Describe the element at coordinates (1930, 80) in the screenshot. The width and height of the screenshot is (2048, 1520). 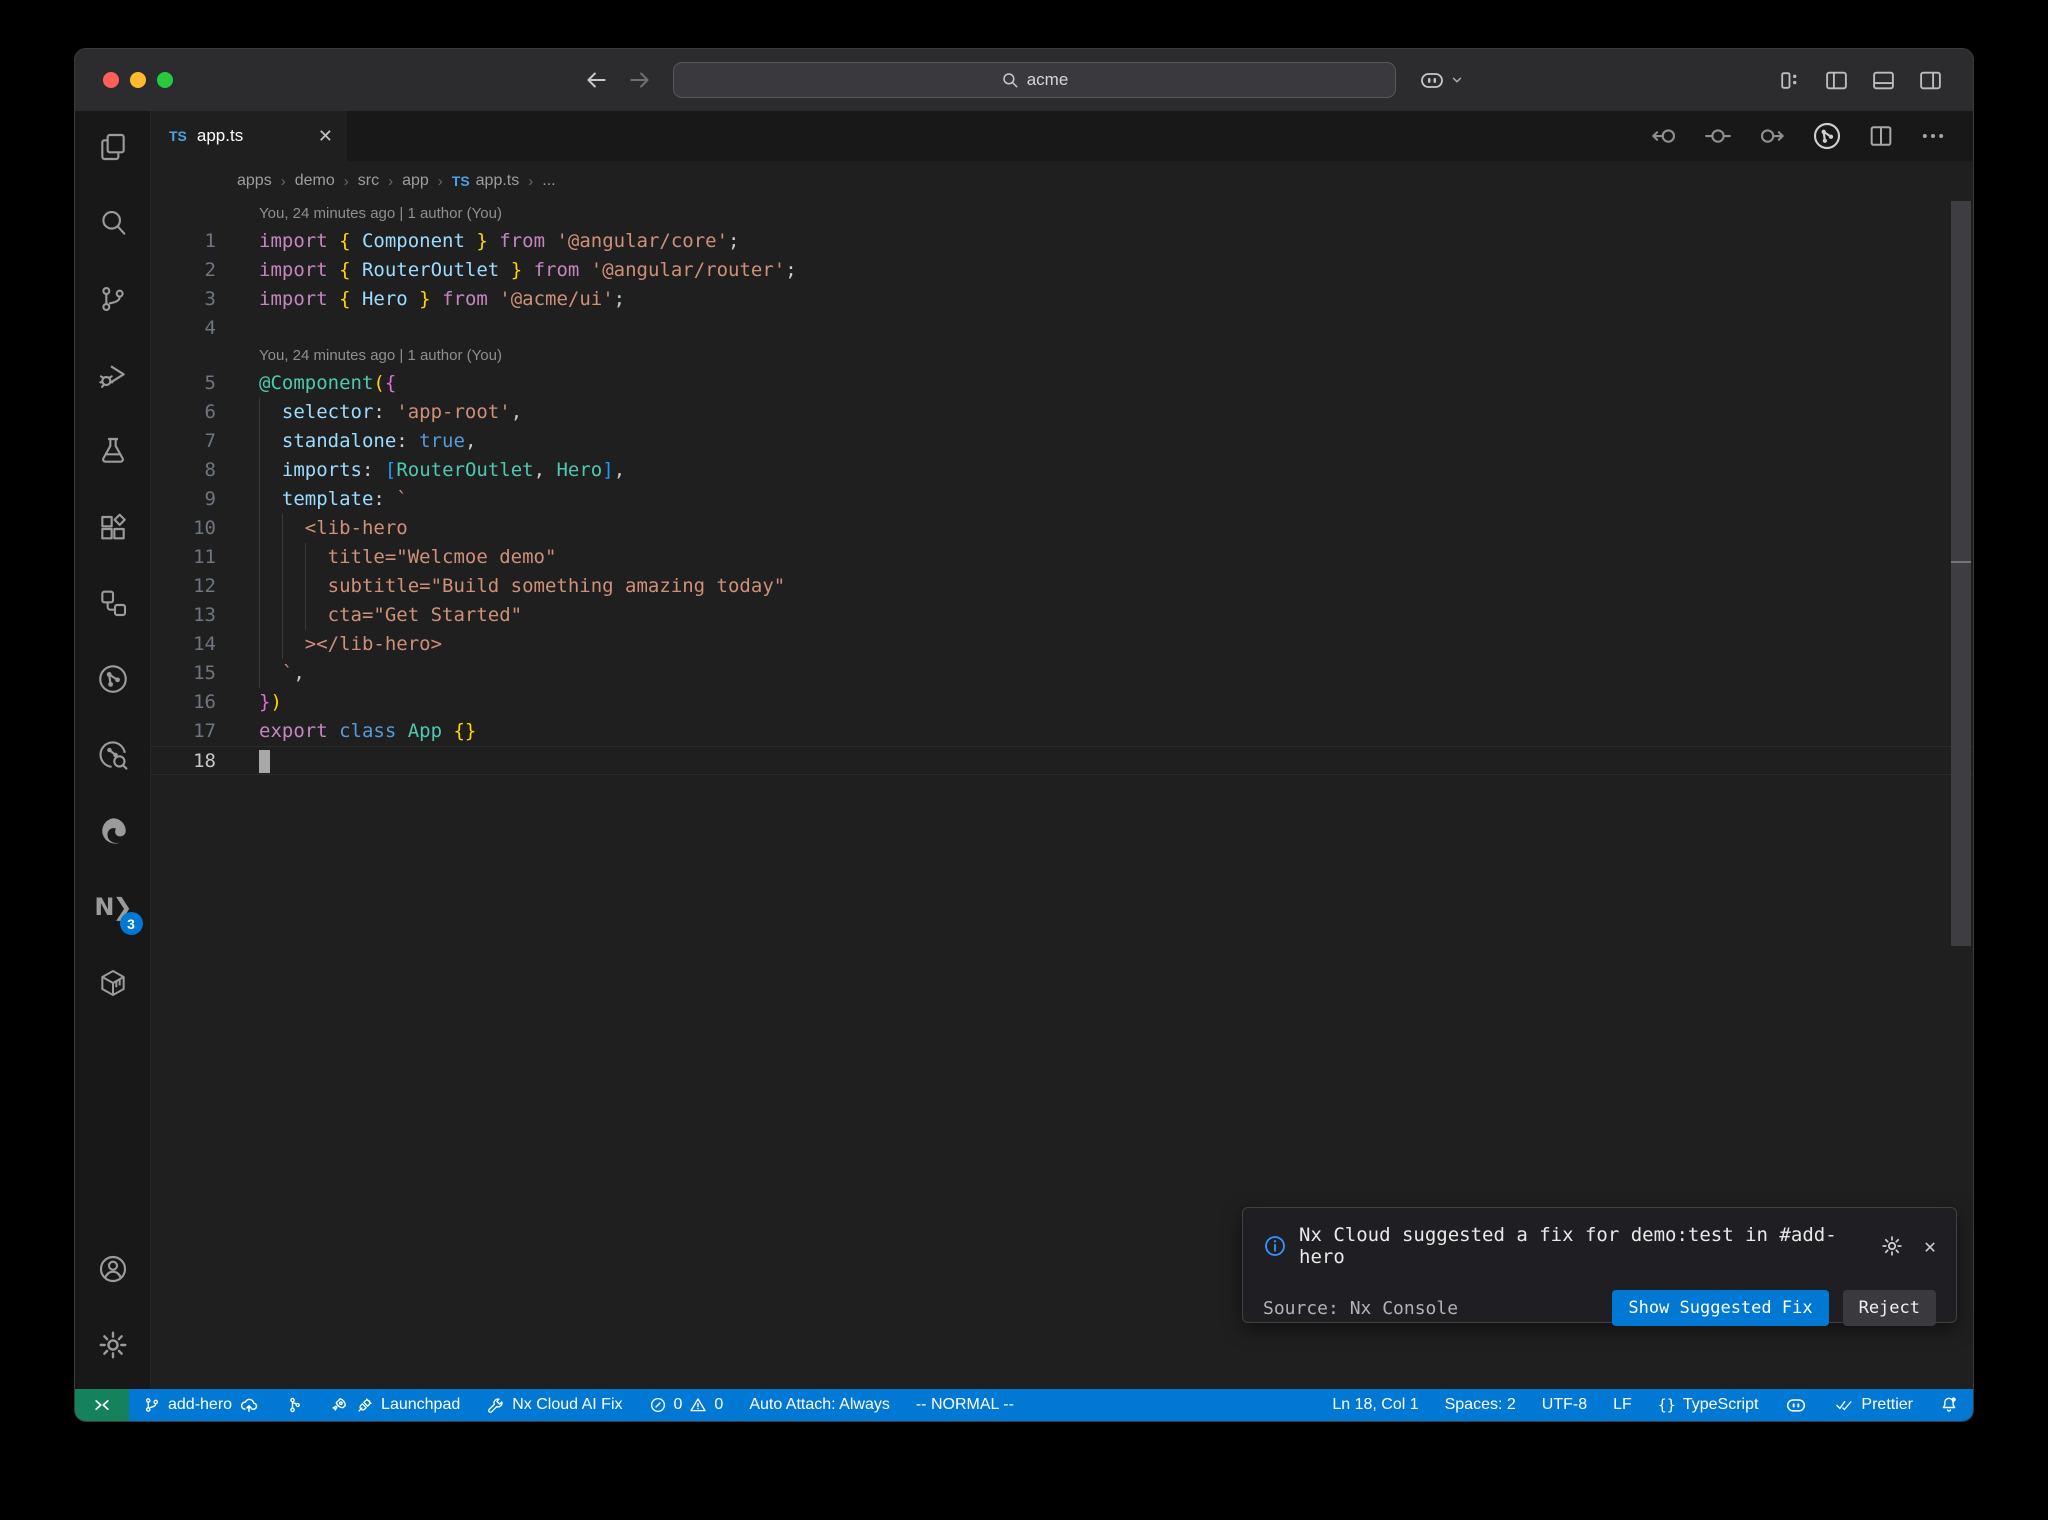
I see `toggle-secondary-sidebar-icon` at that location.